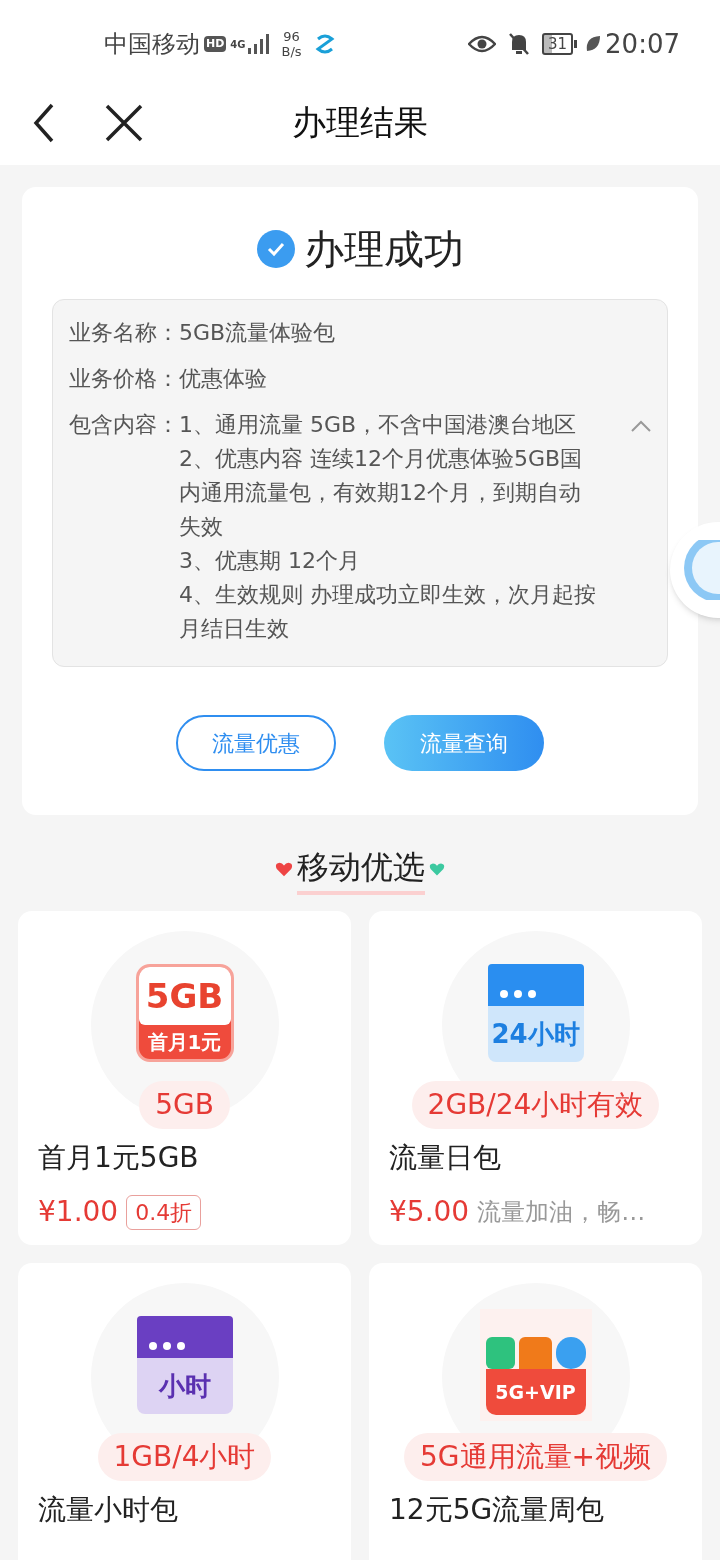 The image size is (720, 1560). Describe the element at coordinates (535, 1457) in the screenshot. I see `product-tag: 5G通用流量+视频` at that location.